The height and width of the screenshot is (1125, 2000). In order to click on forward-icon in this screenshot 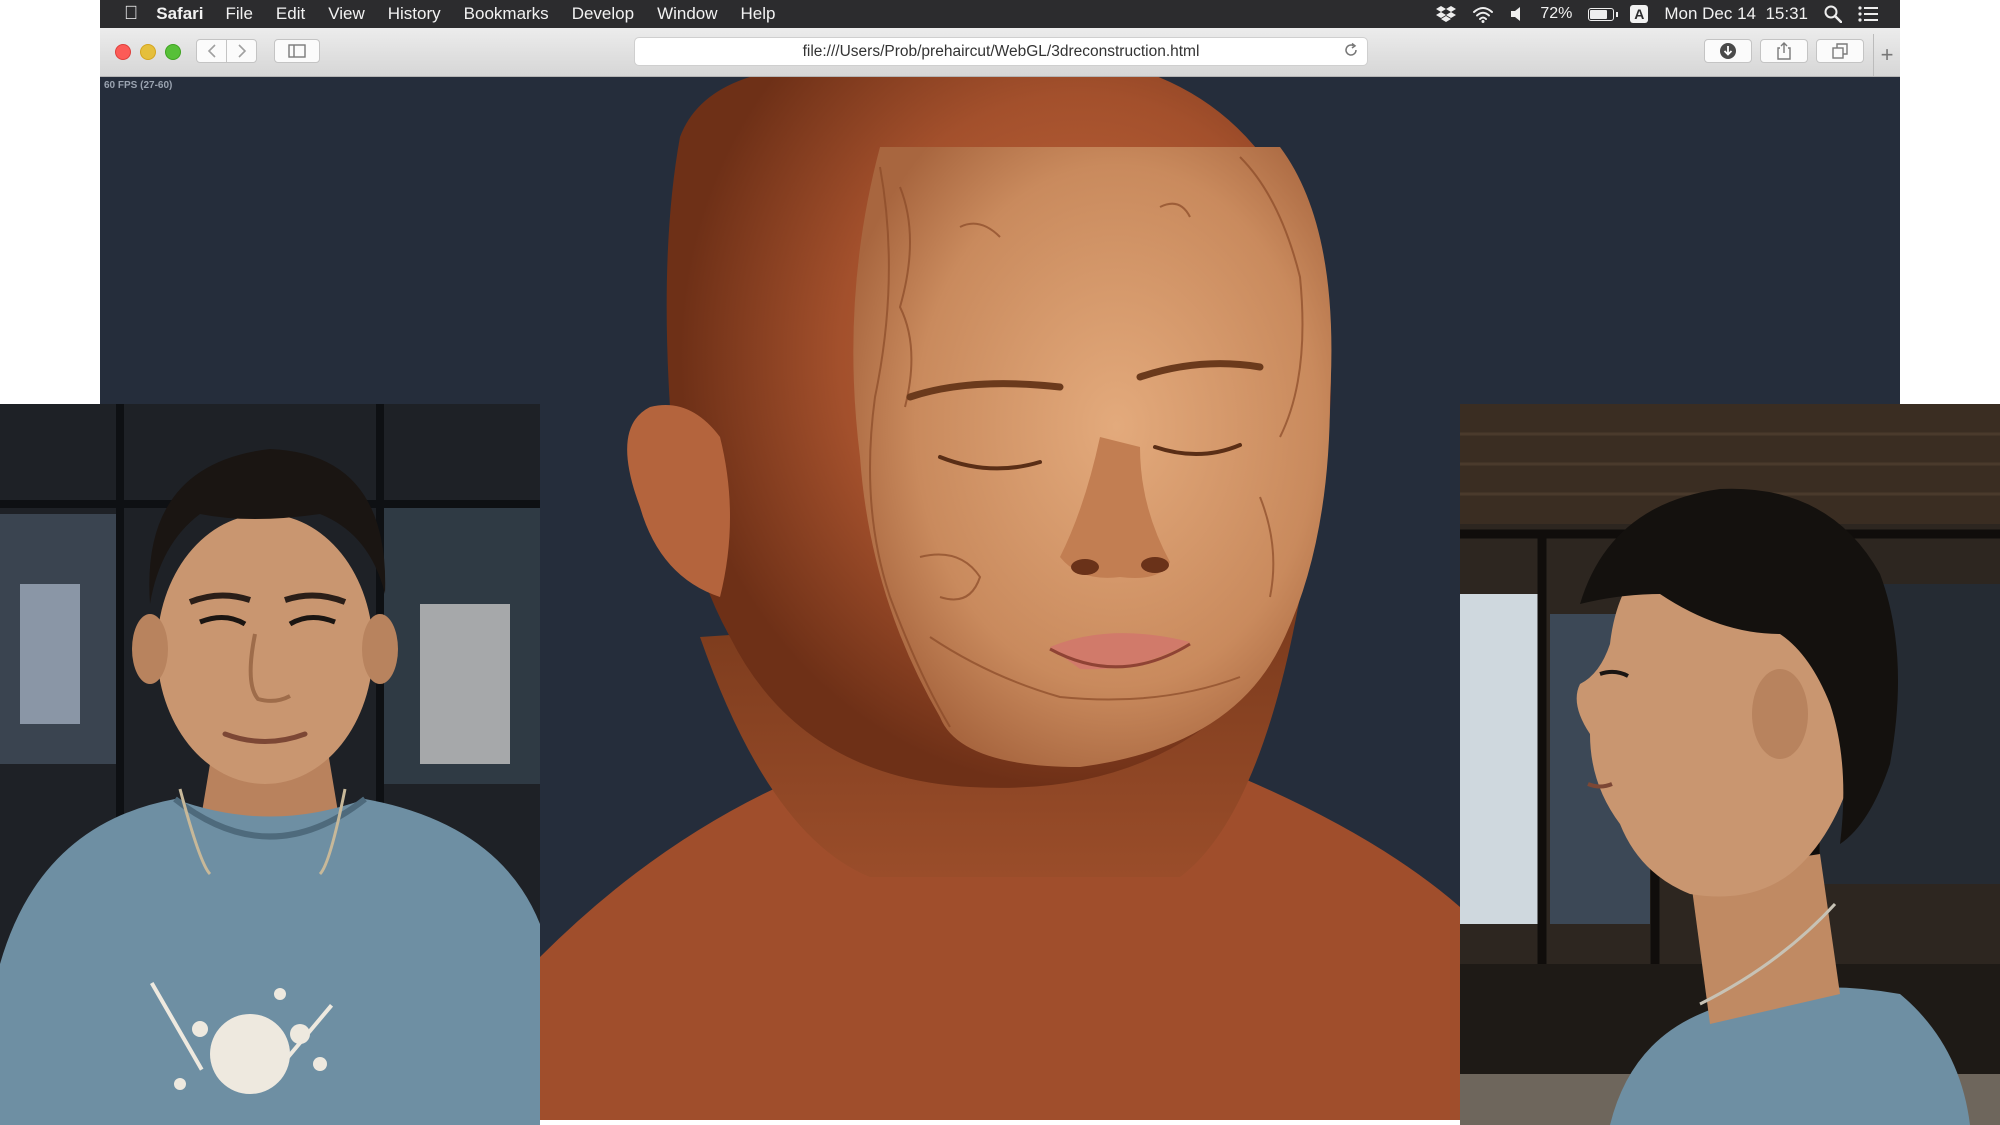, I will do `click(241, 51)`.